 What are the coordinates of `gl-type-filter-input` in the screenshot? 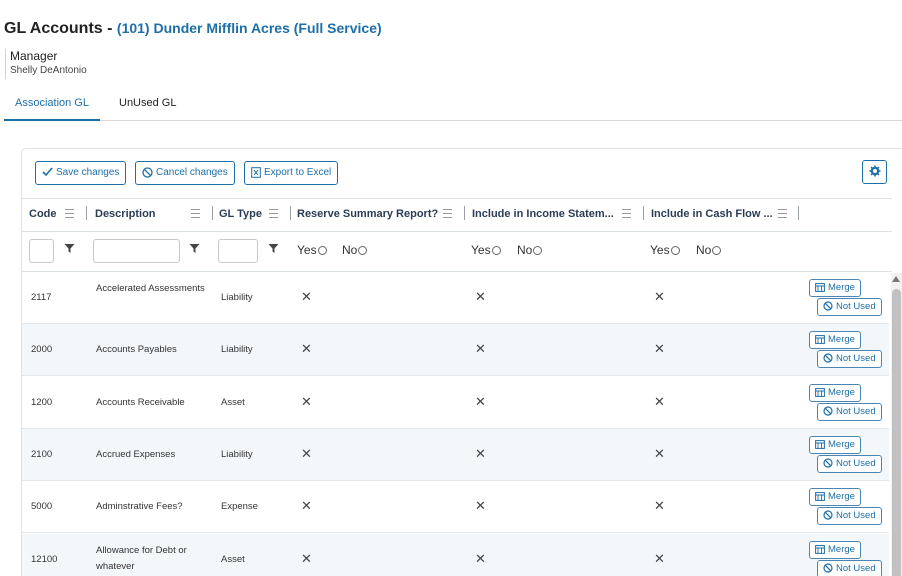 It's located at (238, 251).